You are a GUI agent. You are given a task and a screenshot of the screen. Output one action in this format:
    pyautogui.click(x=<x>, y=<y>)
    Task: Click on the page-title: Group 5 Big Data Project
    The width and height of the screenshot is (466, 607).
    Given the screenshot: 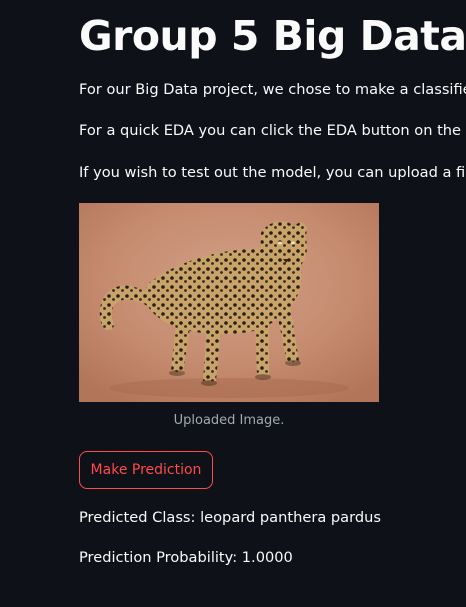 What is the action you would take?
    pyautogui.click(x=272, y=36)
    